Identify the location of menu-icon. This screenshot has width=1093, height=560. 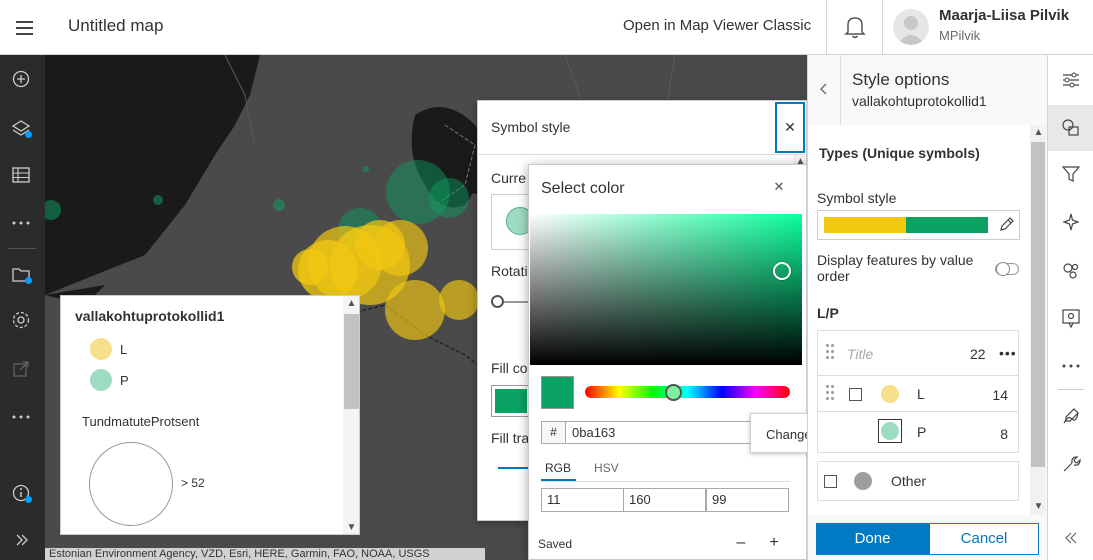
(24, 27).